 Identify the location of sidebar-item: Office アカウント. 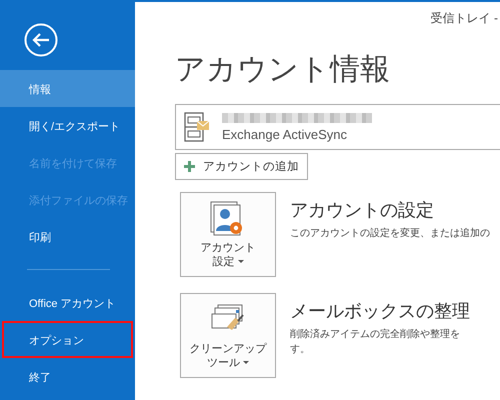
(67, 302).